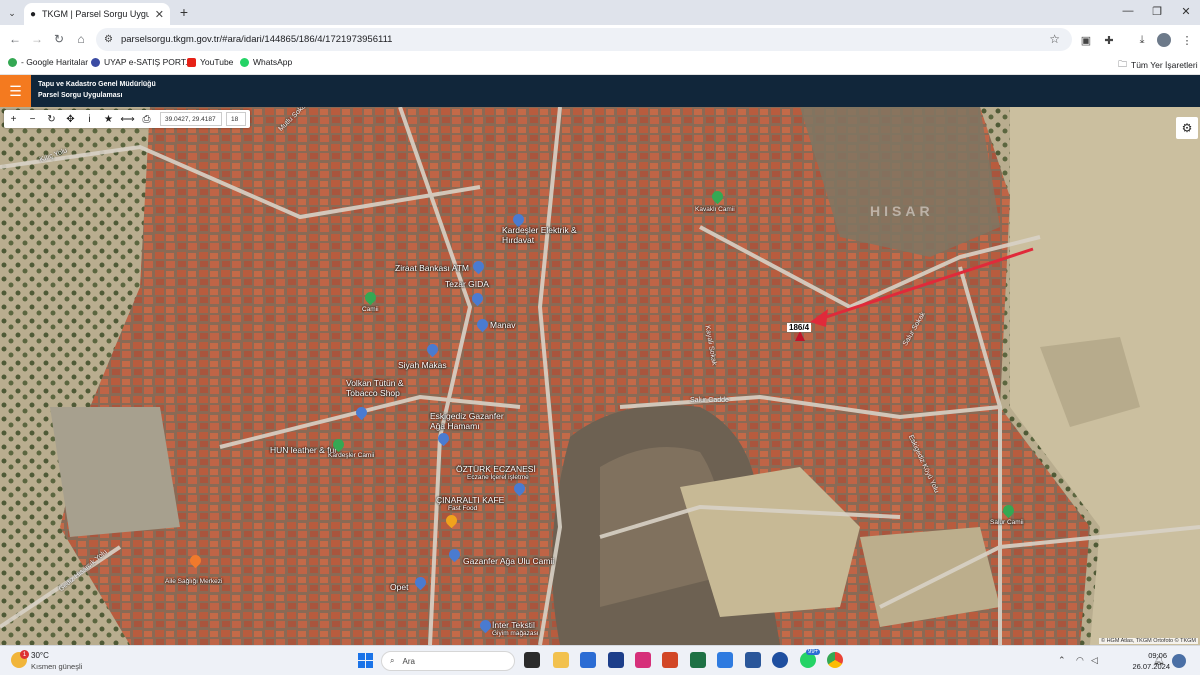 This screenshot has height=675, width=1200. What do you see at coordinates (184, 12) in the screenshot?
I see `new-tab-plus-icon: +` at bounding box center [184, 12].